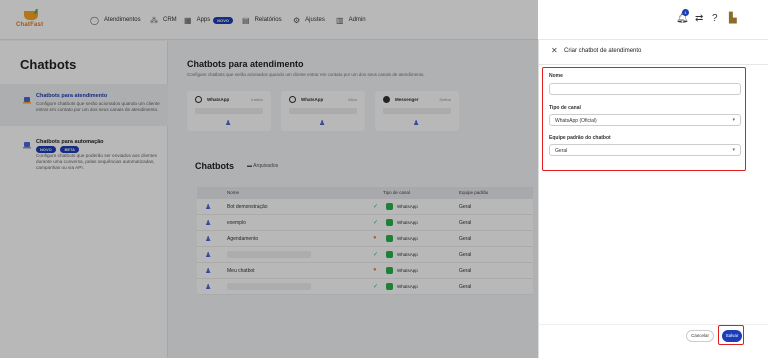 This screenshot has height=358, width=768. Describe the element at coordinates (699, 20) in the screenshot. I see `transfer-icon: ⇄` at that location.